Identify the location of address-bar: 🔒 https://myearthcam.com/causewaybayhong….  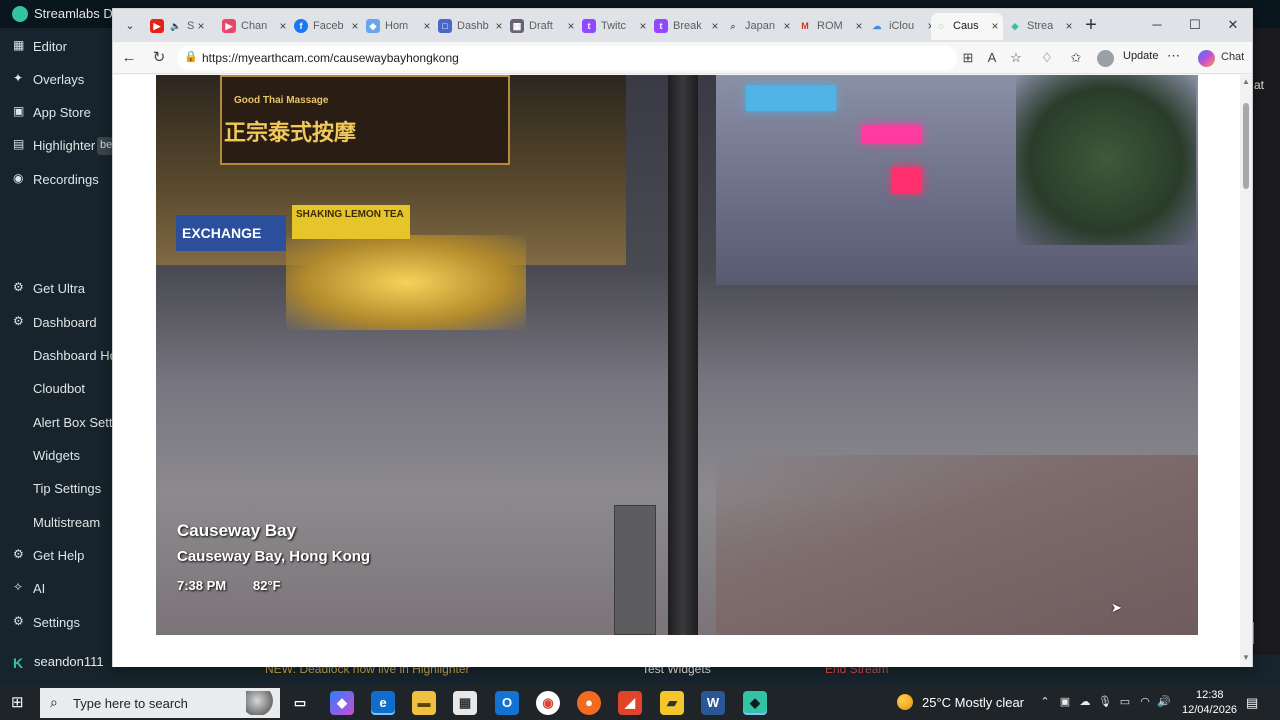
(567, 58).